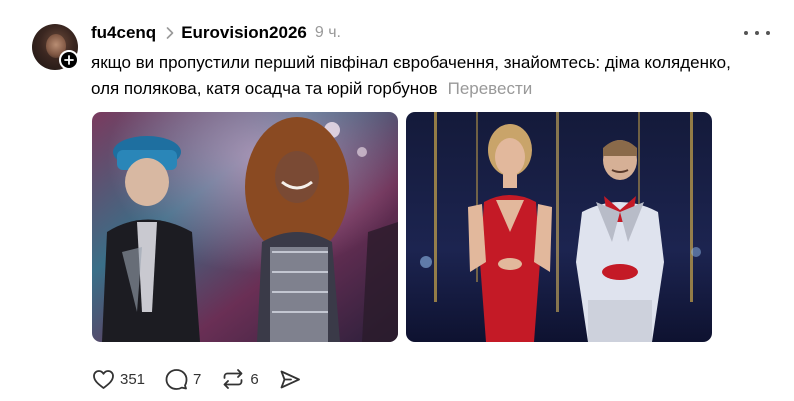 The width and height of the screenshot is (794, 401). Describe the element at coordinates (123, 33) in the screenshot. I see `username: fu4cenq` at that location.